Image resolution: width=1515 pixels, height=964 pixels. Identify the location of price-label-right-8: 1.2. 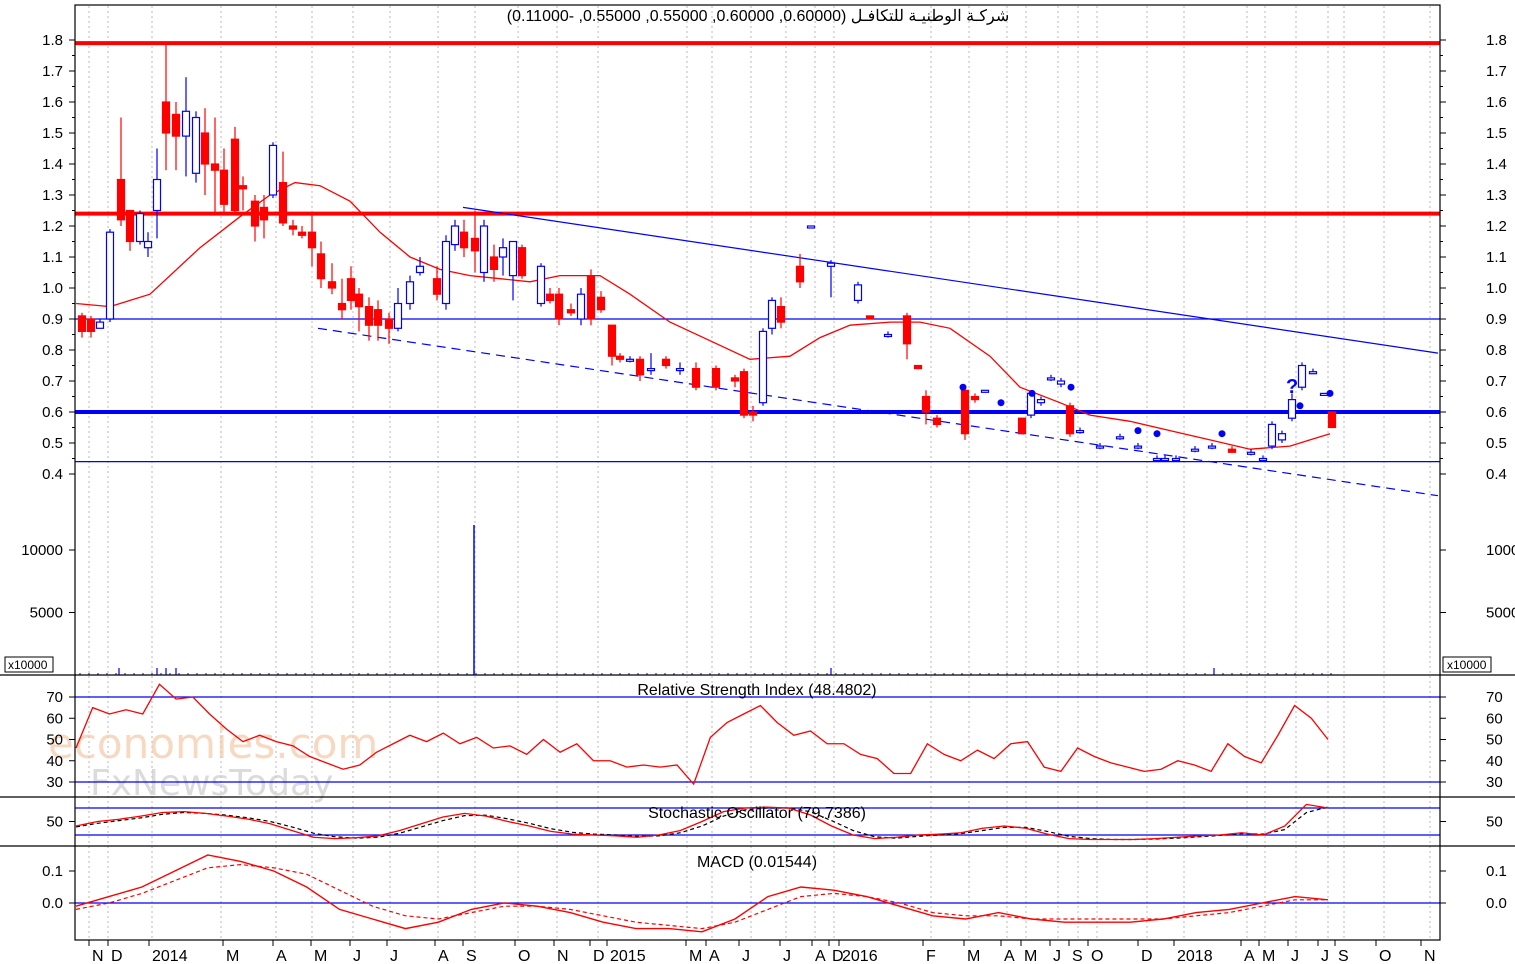
(1496, 226).